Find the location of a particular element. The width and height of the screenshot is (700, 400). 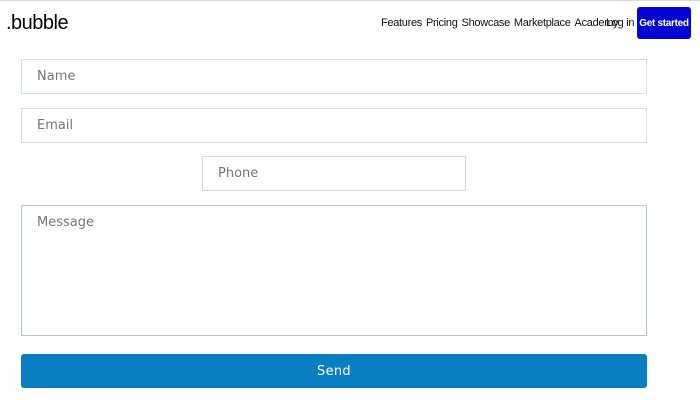

top-divider is located at coordinates (350, 0).